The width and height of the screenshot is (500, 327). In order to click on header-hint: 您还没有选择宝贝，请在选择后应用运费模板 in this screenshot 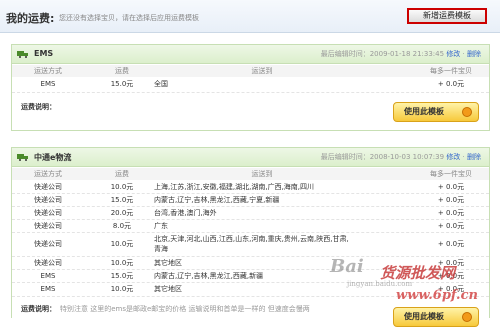, I will do `click(129, 18)`.